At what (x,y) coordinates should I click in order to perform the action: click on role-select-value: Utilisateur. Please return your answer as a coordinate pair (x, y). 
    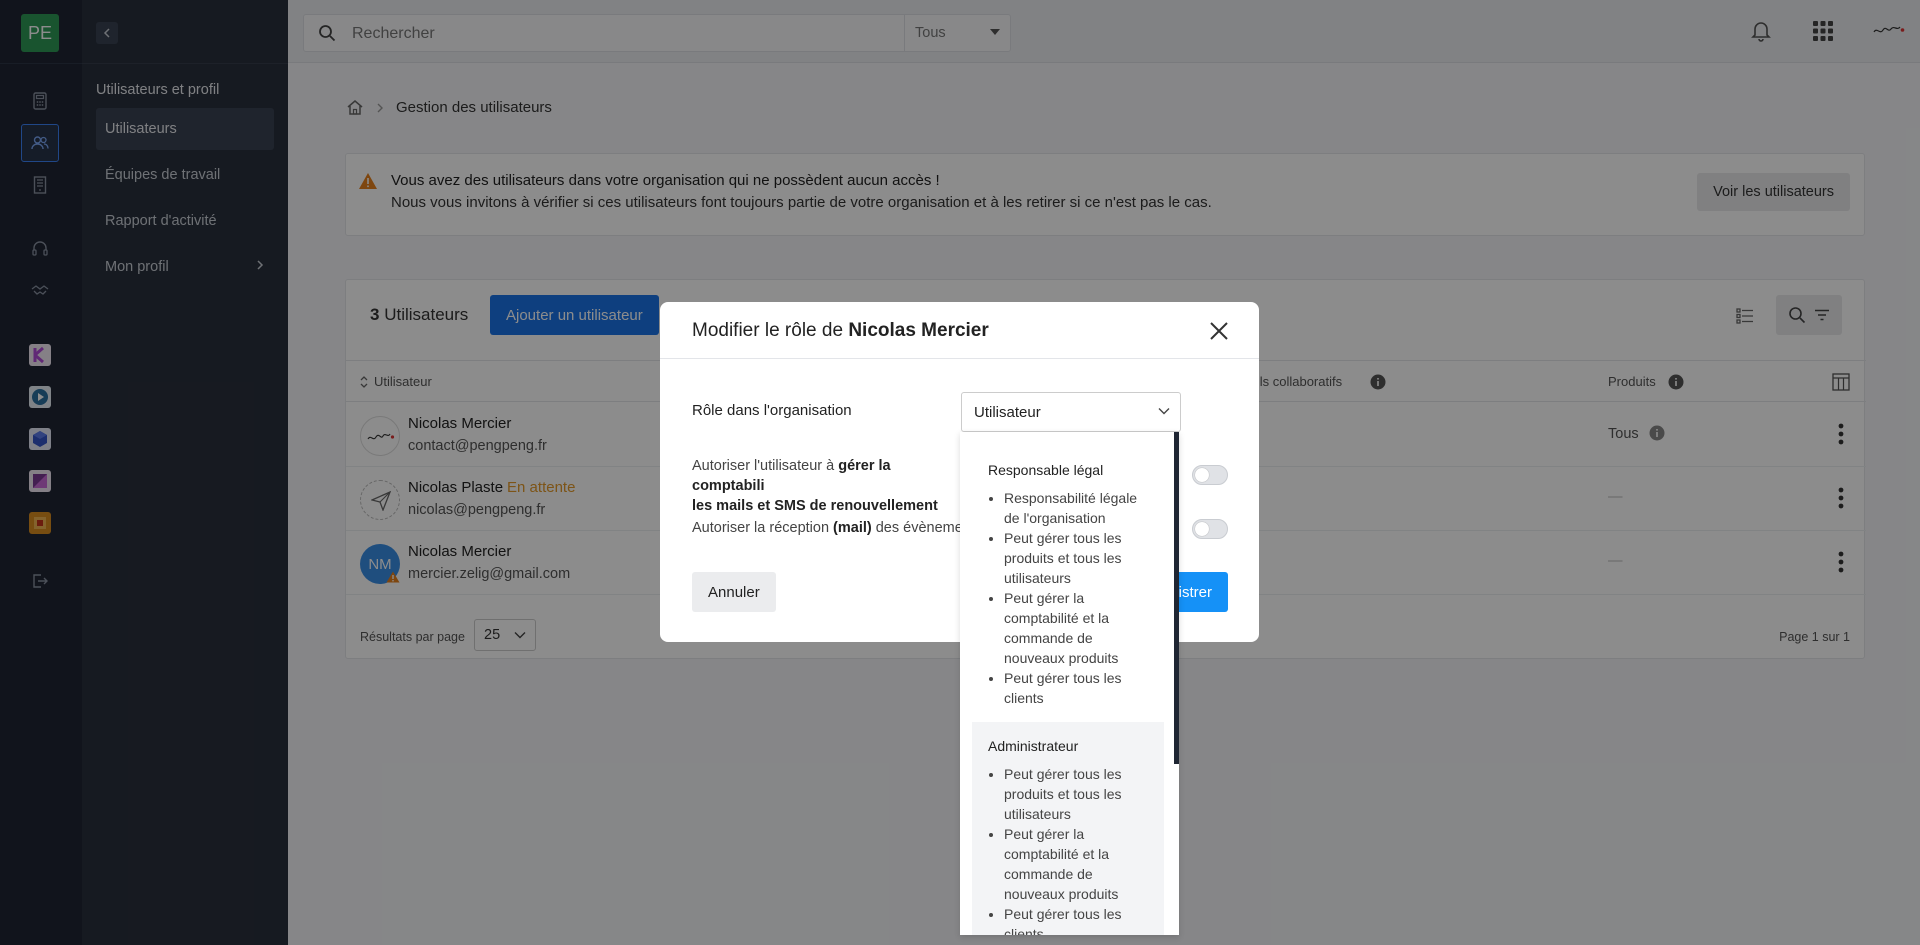
    Looking at the image, I should click on (1007, 412).